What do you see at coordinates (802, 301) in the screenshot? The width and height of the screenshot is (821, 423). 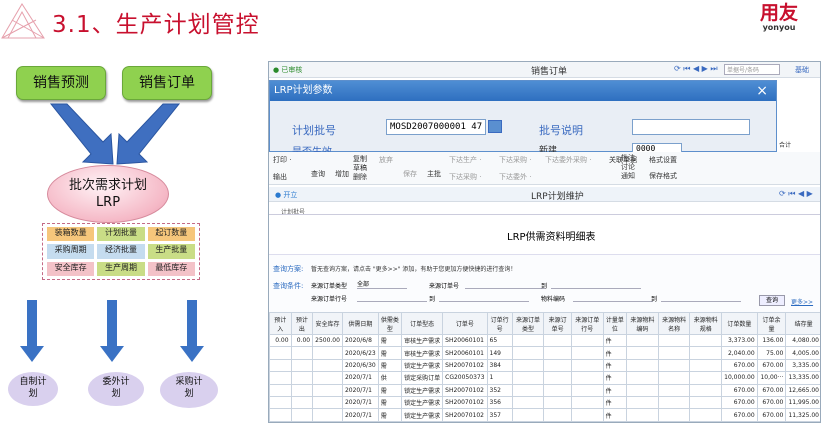 I see `more-link: 更多>>` at bounding box center [802, 301].